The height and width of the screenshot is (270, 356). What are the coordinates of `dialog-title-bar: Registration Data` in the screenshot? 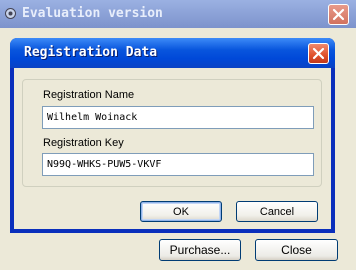 It's located at (172, 53).